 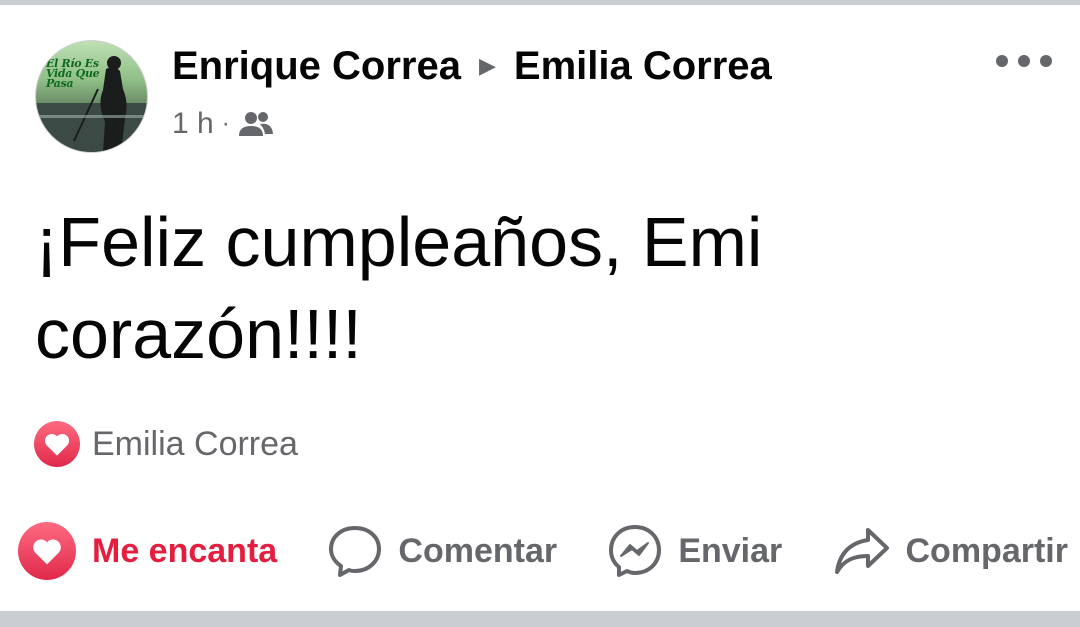 I want to click on post-header-names: Enrique Correa ▶ Emilia Correa, so click(x=472, y=66).